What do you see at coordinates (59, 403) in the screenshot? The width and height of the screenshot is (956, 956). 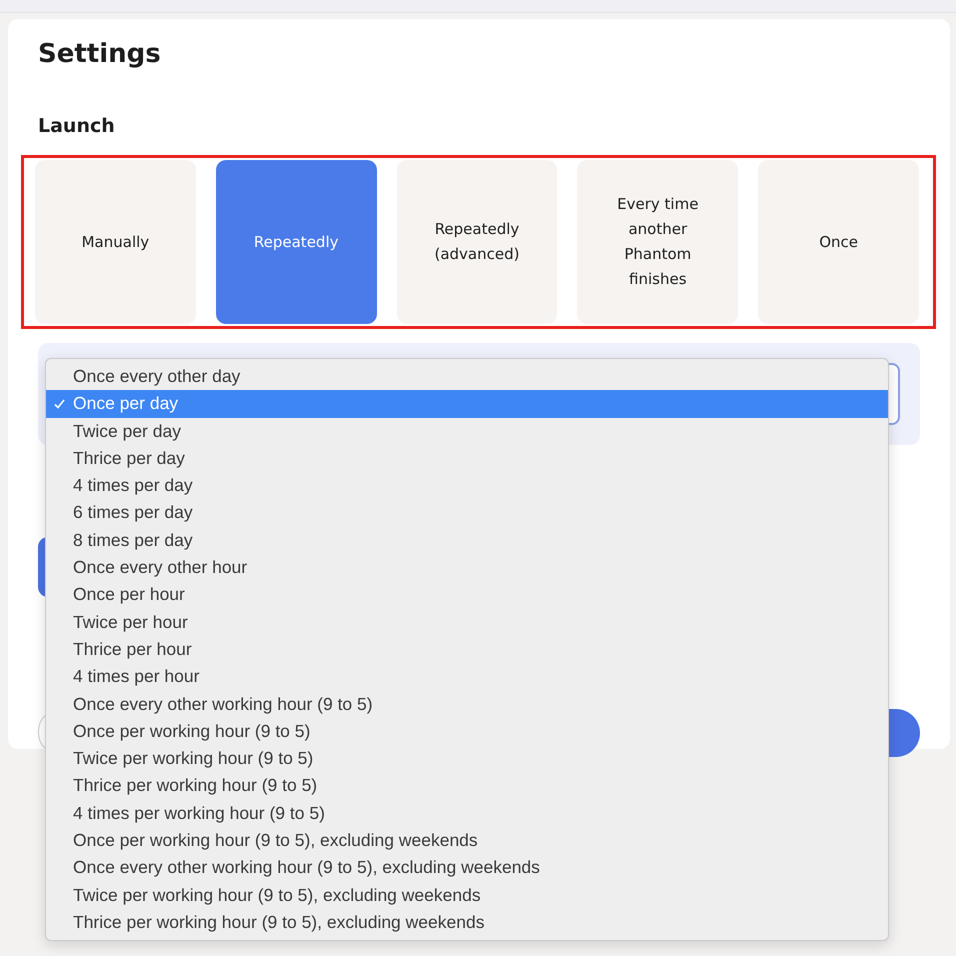 I see `checkmark-icon` at bounding box center [59, 403].